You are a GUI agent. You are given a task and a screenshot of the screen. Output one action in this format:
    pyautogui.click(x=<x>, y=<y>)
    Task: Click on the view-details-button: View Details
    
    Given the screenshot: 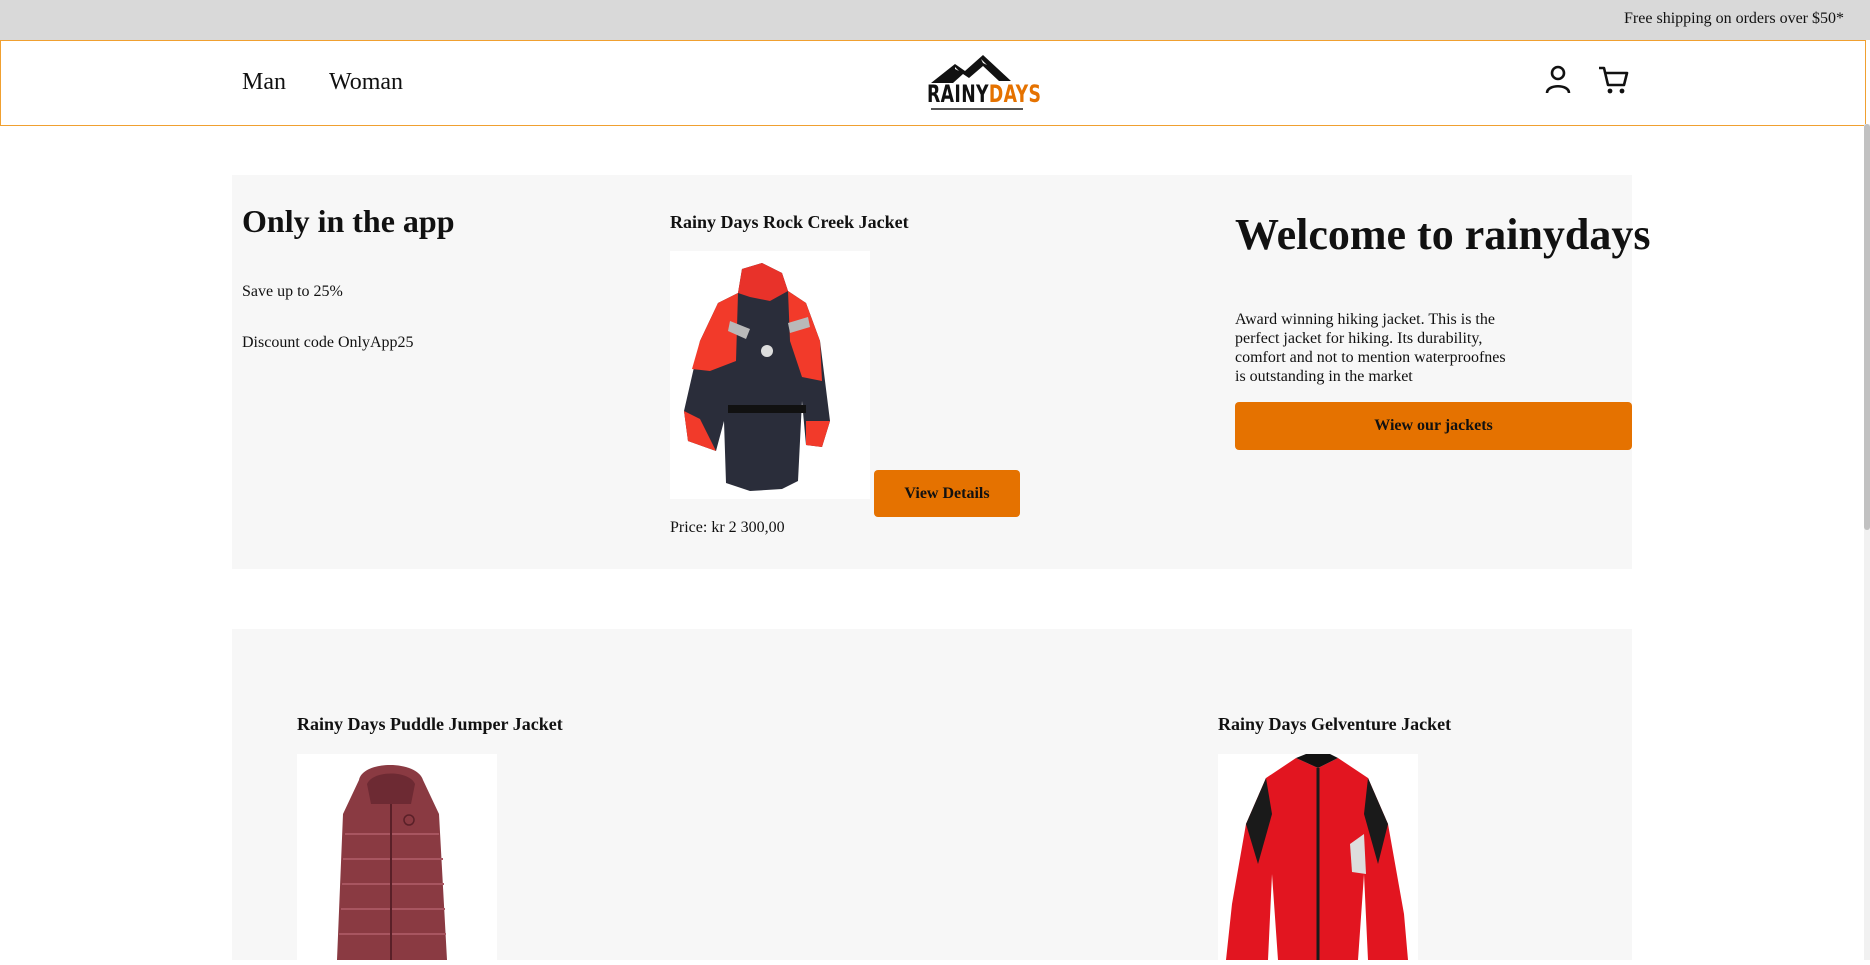 What is the action you would take?
    pyautogui.click(x=947, y=493)
    